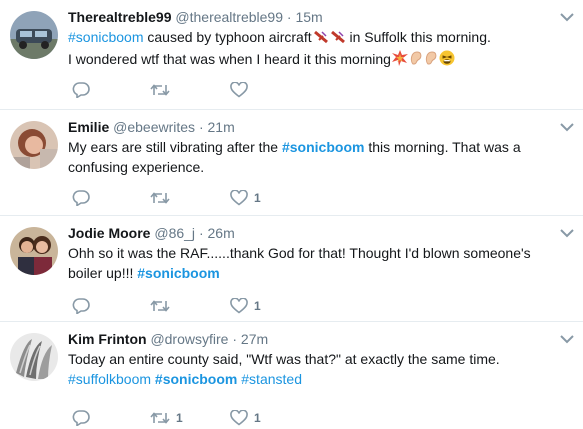 This screenshot has height=429, width=583. I want to click on retweet-button: 1, so click(166, 418).